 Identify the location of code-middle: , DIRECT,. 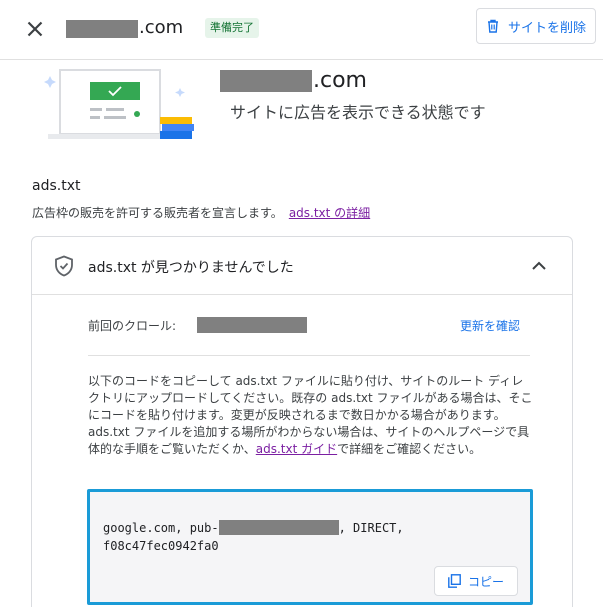
(371, 528).